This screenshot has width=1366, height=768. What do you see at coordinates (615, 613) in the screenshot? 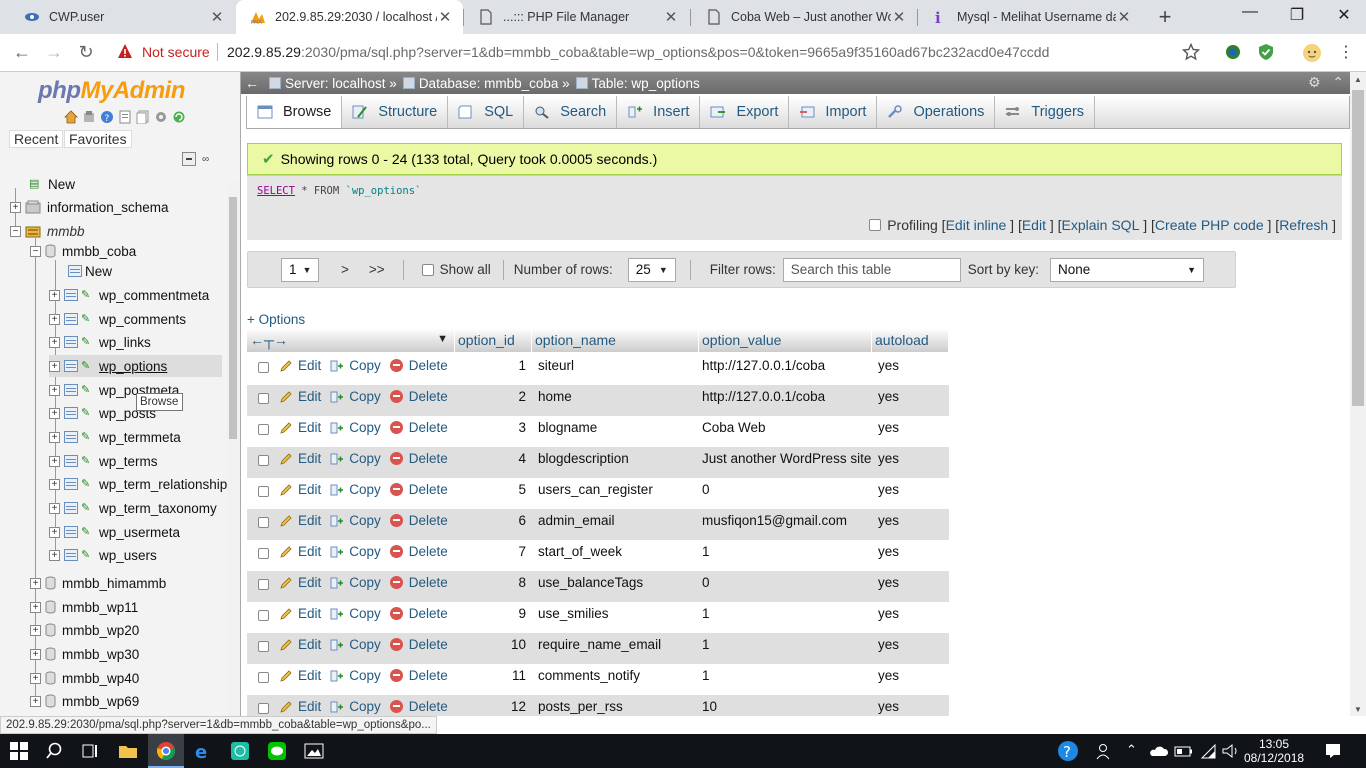
I see `cell-option-name: use_smilies` at bounding box center [615, 613].